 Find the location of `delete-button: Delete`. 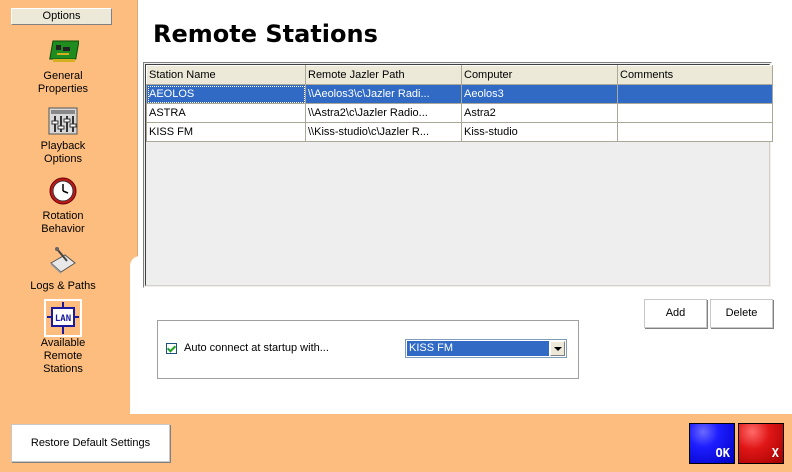

delete-button: Delete is located at coordinates (741, 313).